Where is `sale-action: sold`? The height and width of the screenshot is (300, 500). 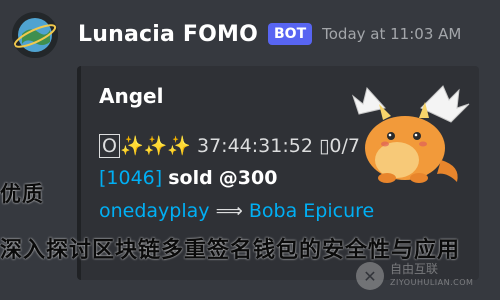 sale-action: sold is located at coordinates (190, 178).